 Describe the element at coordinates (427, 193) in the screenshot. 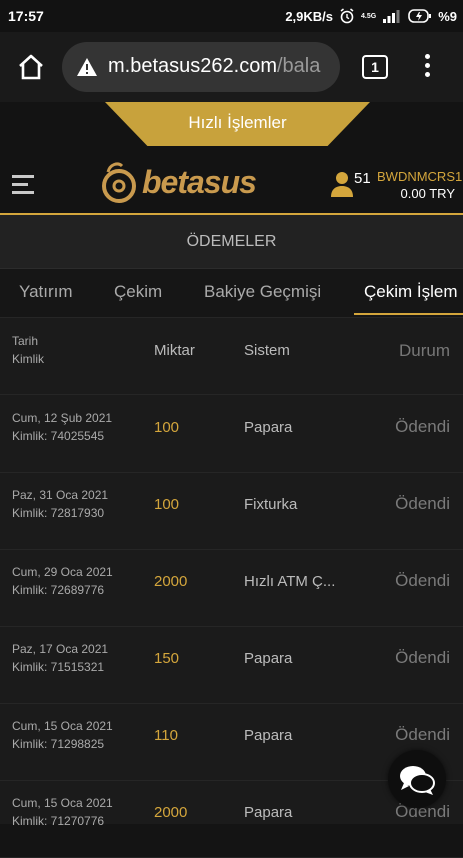

I see `balance: 0.00 TRY` at that location.